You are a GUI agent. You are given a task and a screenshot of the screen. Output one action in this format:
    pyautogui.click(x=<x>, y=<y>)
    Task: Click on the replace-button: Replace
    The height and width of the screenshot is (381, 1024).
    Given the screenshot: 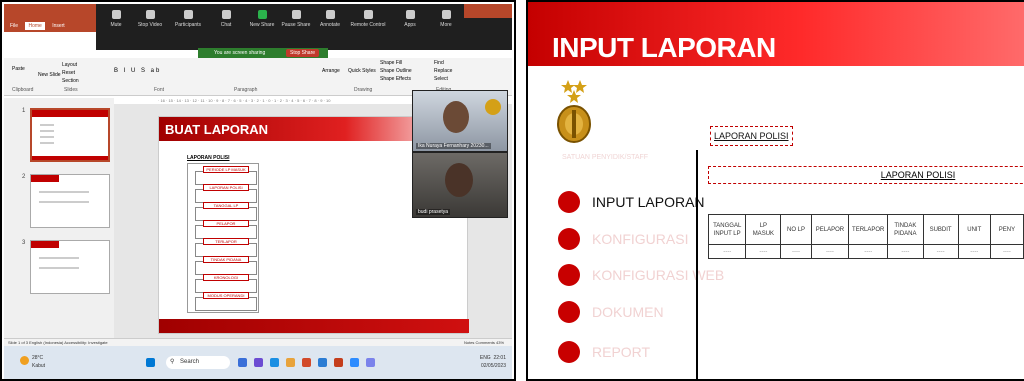 What is the action you would take?
    pyautogui.click(x=443, y=71)
    